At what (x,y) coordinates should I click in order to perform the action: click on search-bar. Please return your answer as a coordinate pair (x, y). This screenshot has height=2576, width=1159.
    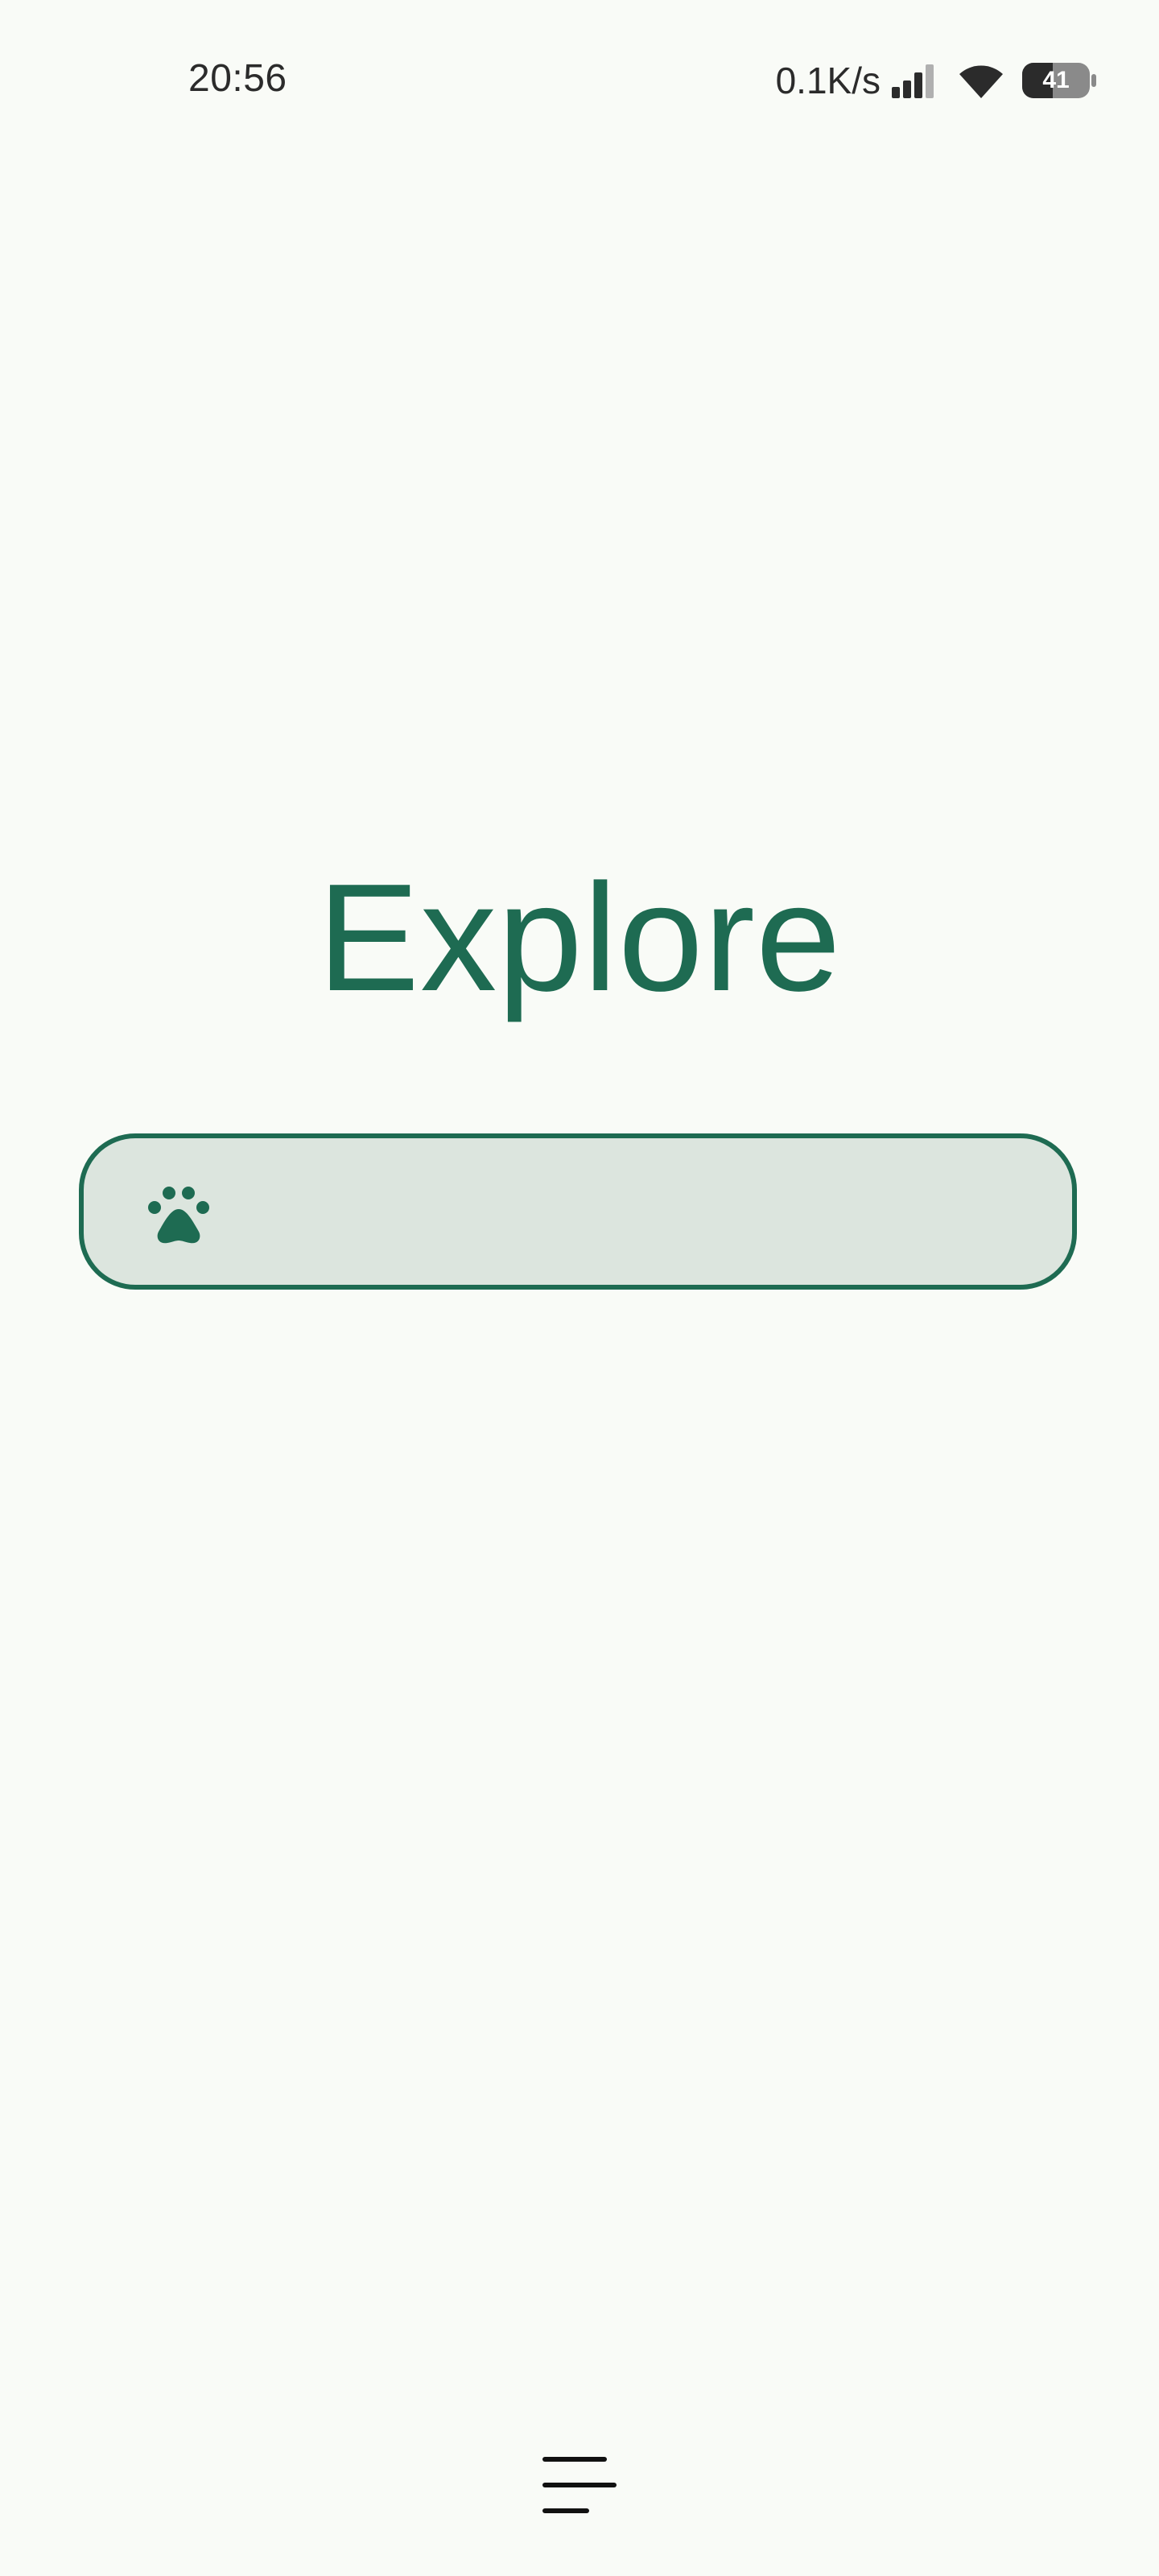
    Looking at the image, I should click on (578, 1211).